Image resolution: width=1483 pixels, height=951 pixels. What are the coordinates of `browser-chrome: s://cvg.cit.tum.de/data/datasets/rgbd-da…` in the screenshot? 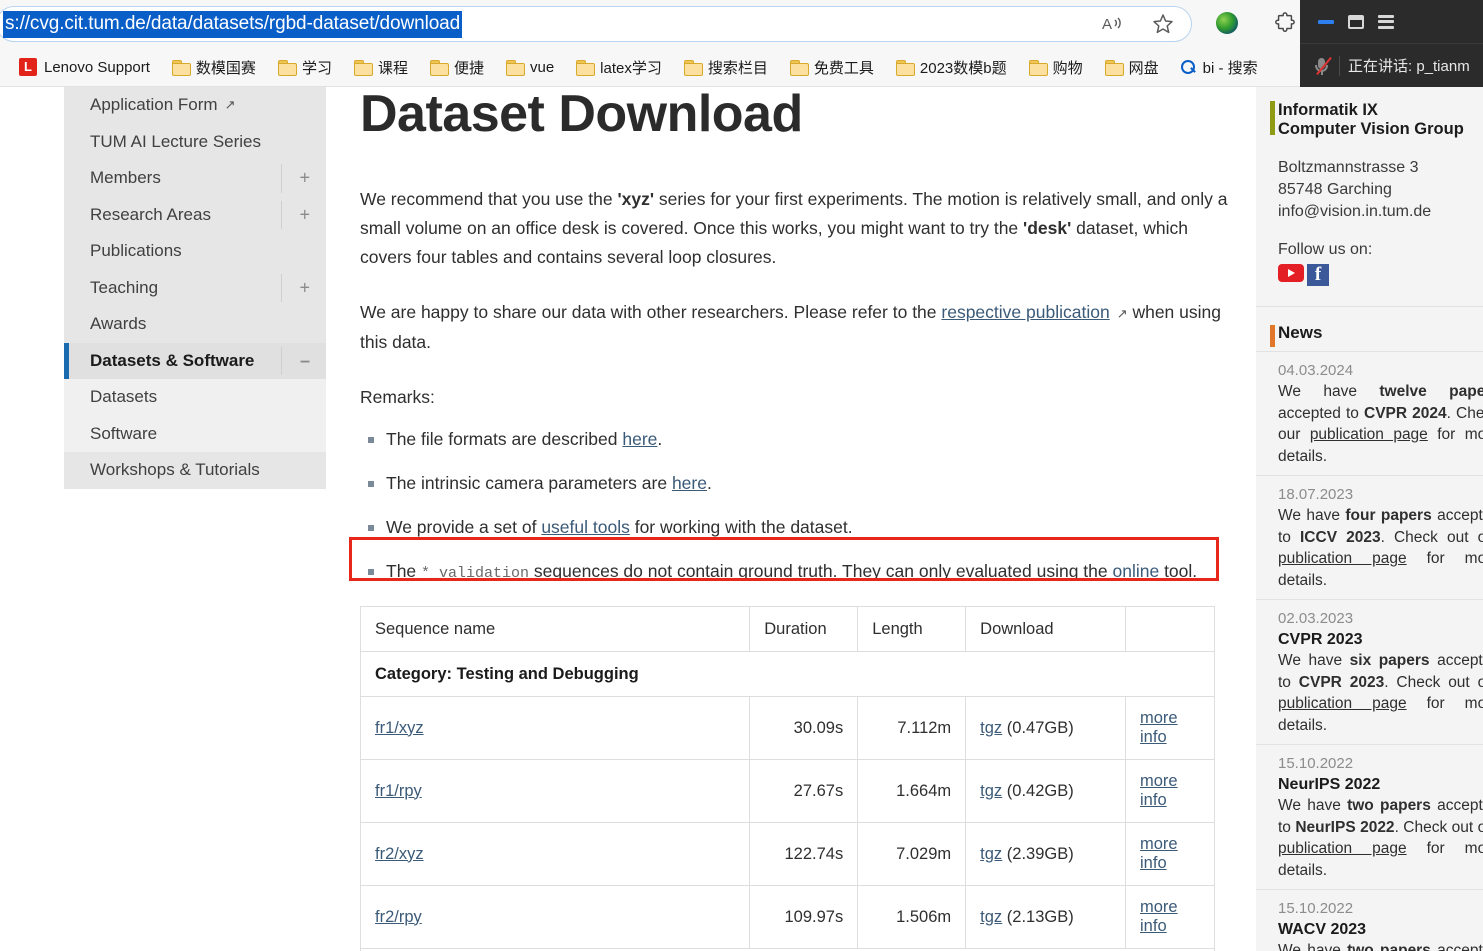 It's located at (741, 43).